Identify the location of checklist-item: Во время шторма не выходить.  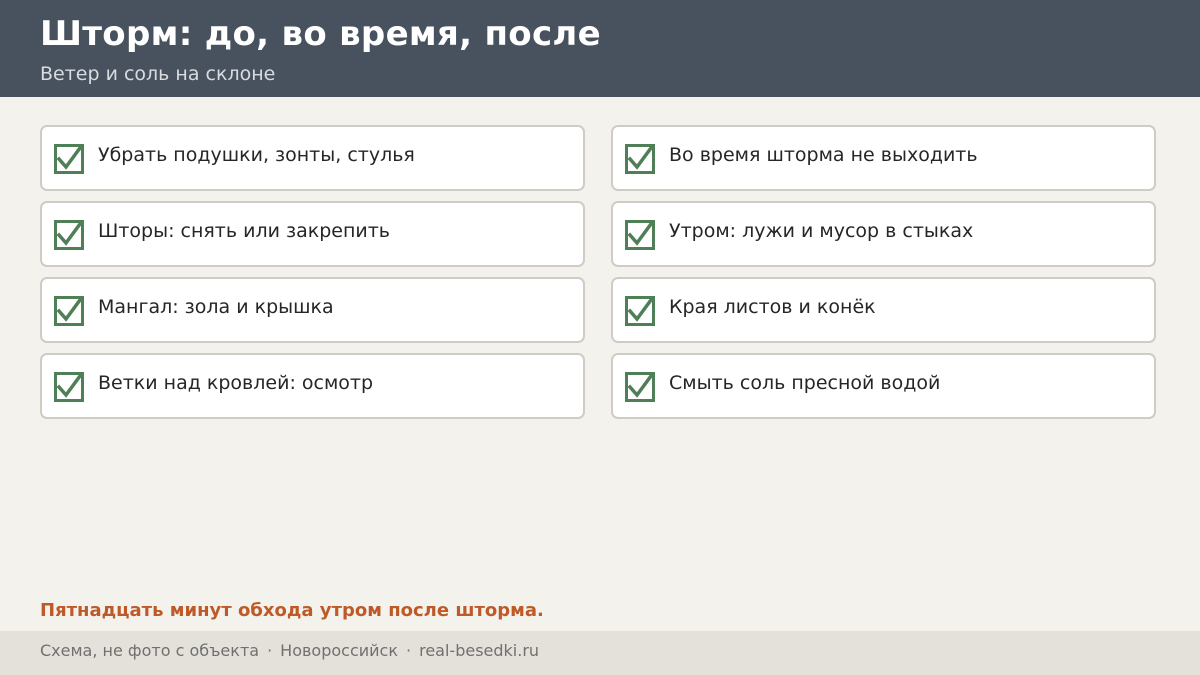
(883, 158).